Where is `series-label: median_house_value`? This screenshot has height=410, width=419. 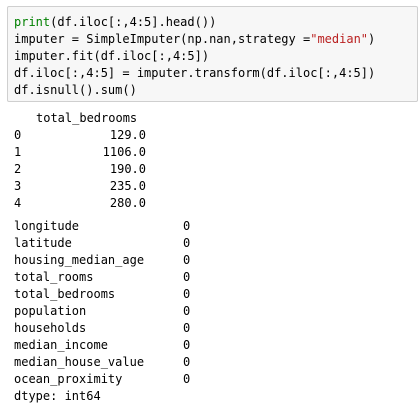
series-label: median_house_value is located at coordinates (79, 362).